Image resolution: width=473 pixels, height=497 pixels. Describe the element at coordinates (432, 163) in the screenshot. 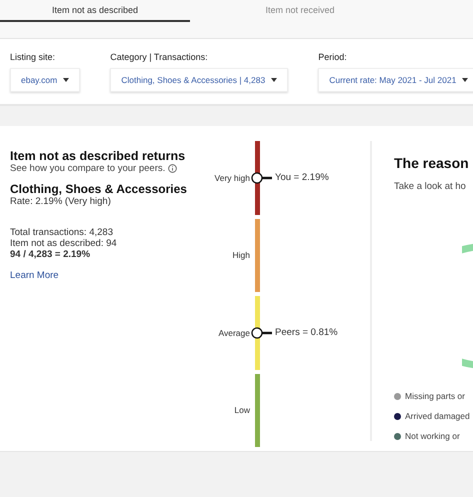

I see `section-title: The reason` at that location.